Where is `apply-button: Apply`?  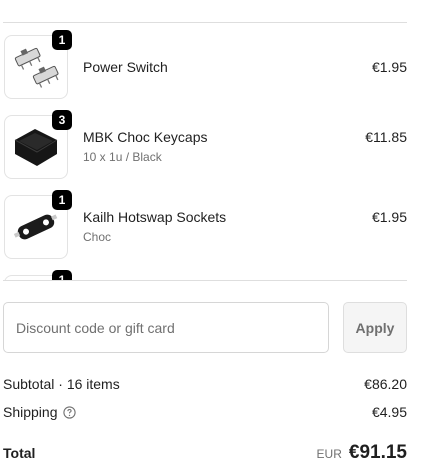 apply-button: Apply is located at coordinates (375, 327).